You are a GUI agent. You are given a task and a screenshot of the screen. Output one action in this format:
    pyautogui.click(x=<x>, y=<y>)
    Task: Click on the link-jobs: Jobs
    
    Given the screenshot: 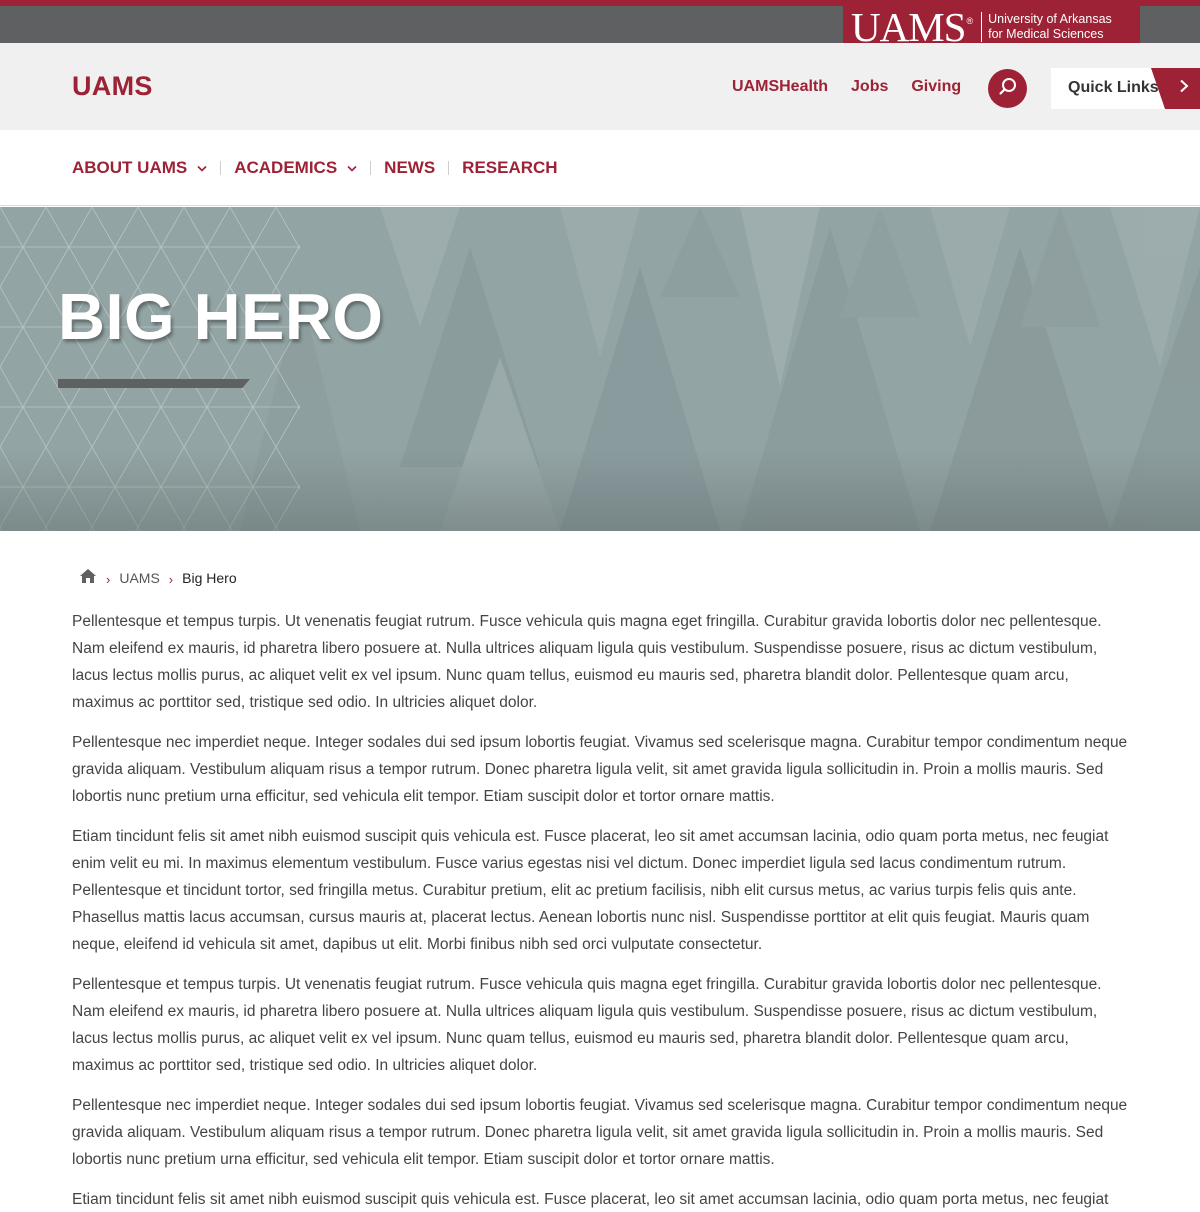 What is the action you would take?
    pyautogui.click(x=869, y=87)
    